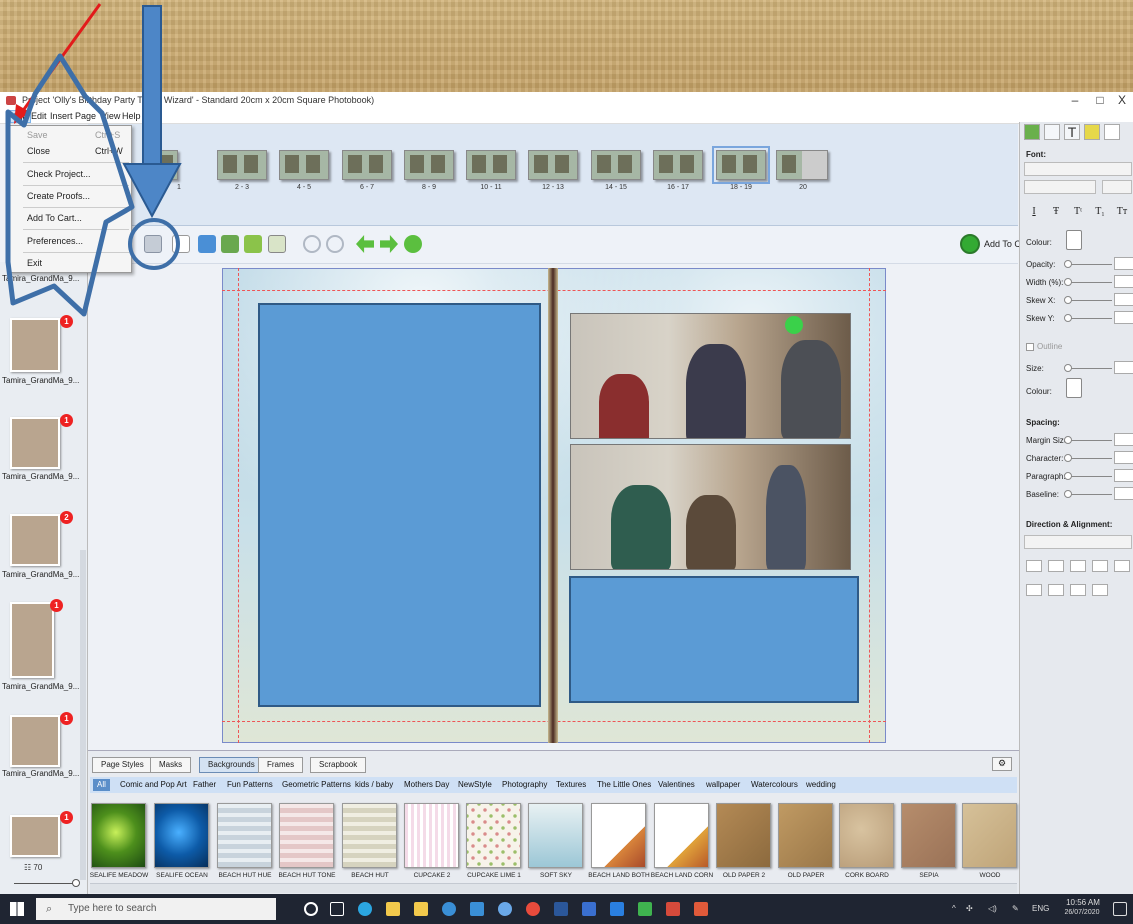 This screenshot has width=1133, height=924. Describe the element at coordinates (1083, 902) in the screenshot. I see `clock-time: 10:56 AM` at that location.